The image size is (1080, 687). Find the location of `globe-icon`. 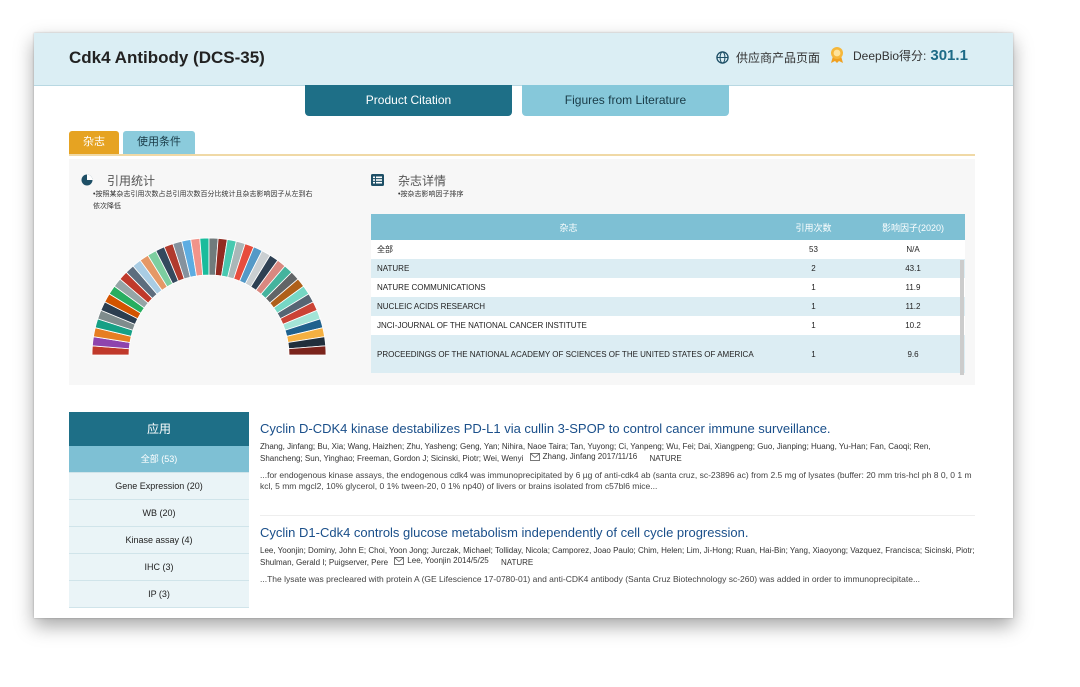

globe-icon is located at coordinates (722, 57).